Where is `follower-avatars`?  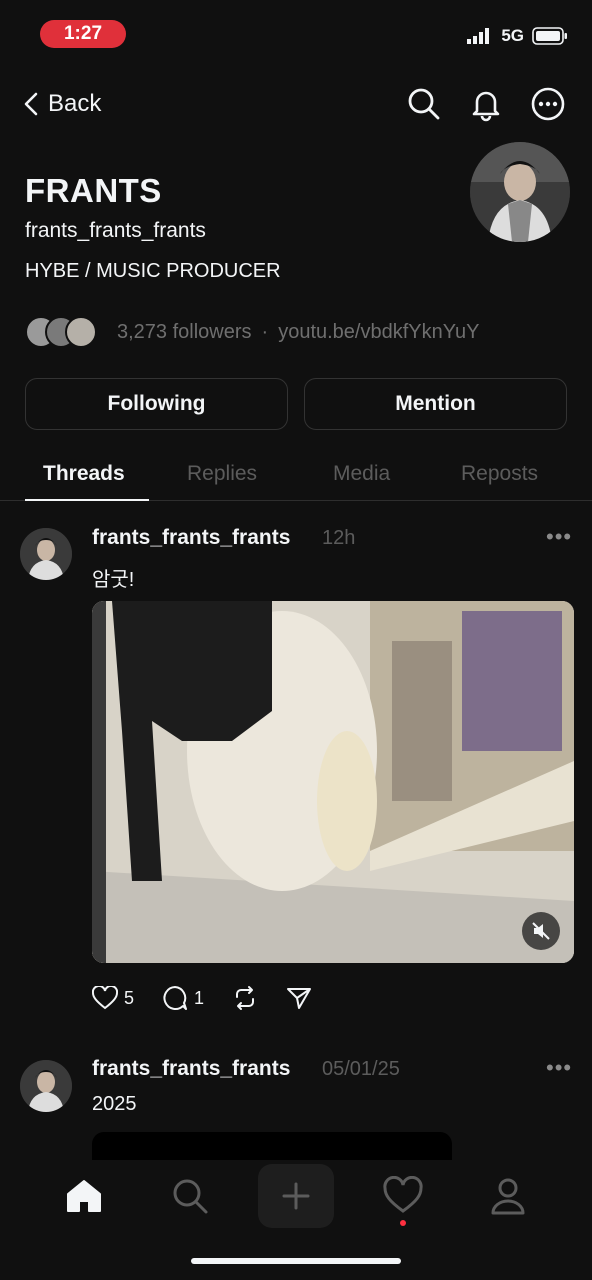
follower-avatars is located at coordinates (61, 332).